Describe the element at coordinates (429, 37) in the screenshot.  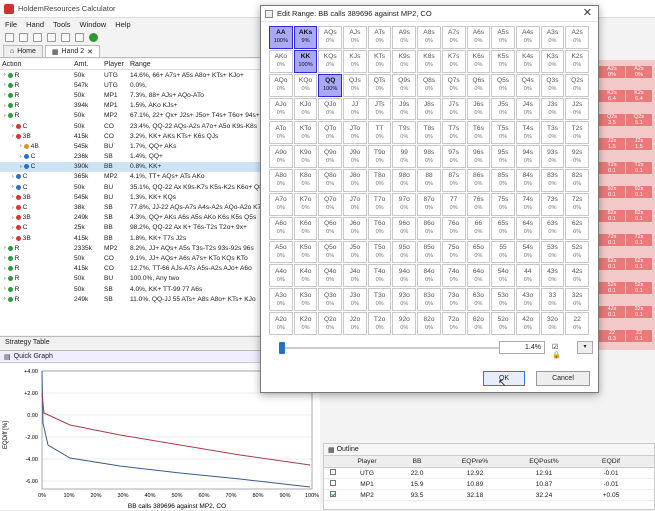
I see `range-cell-a8s: A8s 0%` at that location.